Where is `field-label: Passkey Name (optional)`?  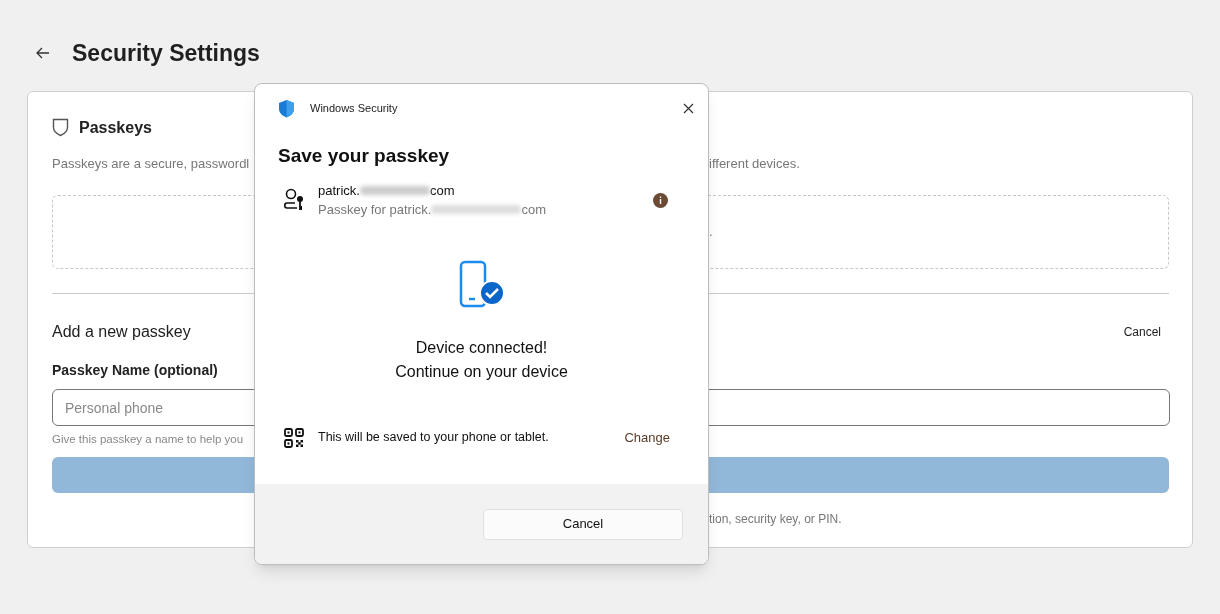 field-label: Passkey Name (optional) is located at coordinates (135, 370).